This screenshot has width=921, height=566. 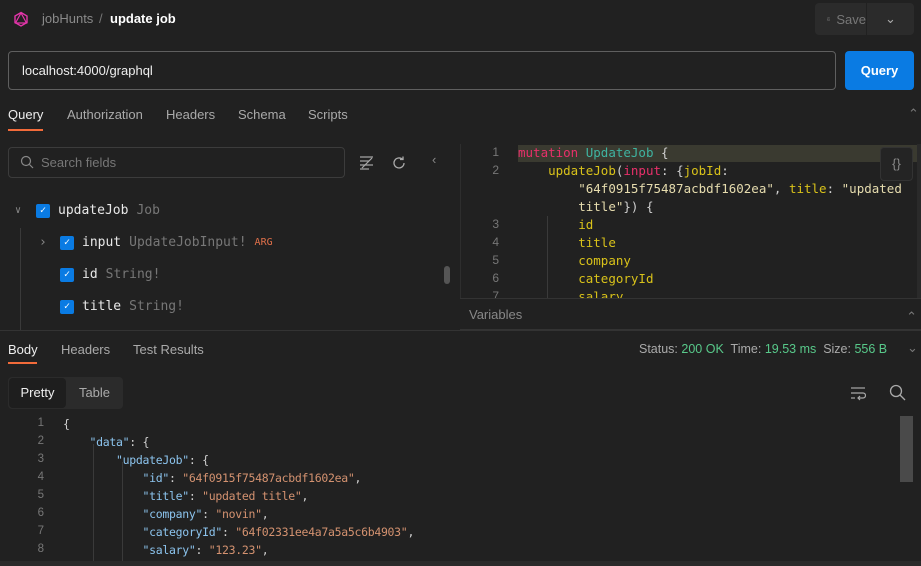 I want to click on wrap-lines-icon, so click(x=858, y=393).